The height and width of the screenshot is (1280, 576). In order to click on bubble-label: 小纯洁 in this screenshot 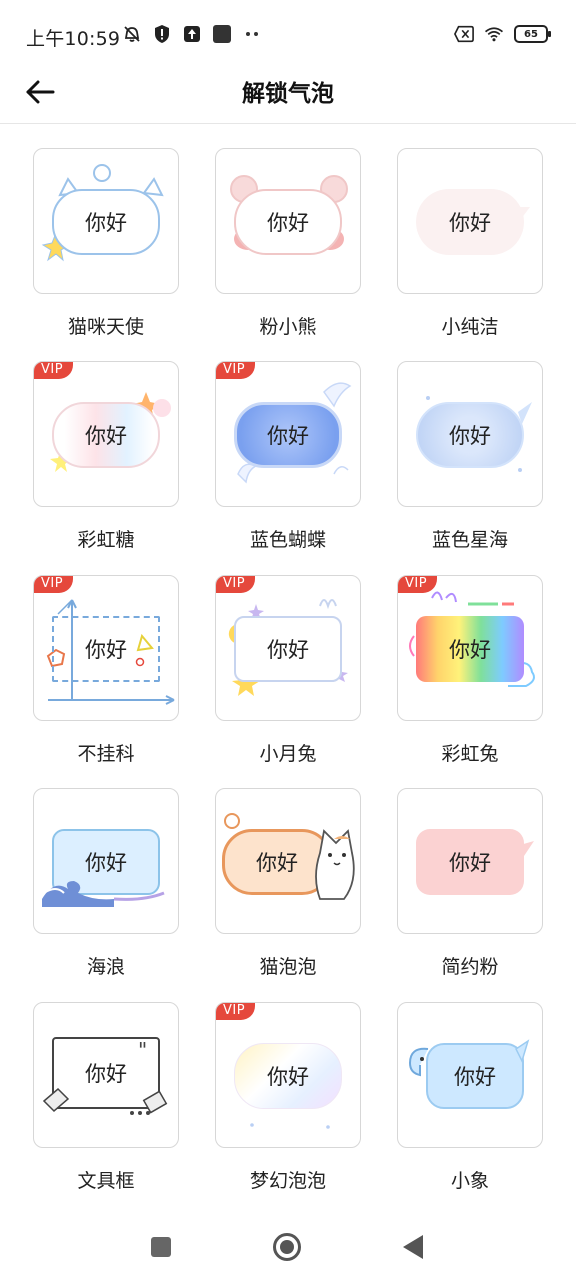, I will do `click(470, 327)`.